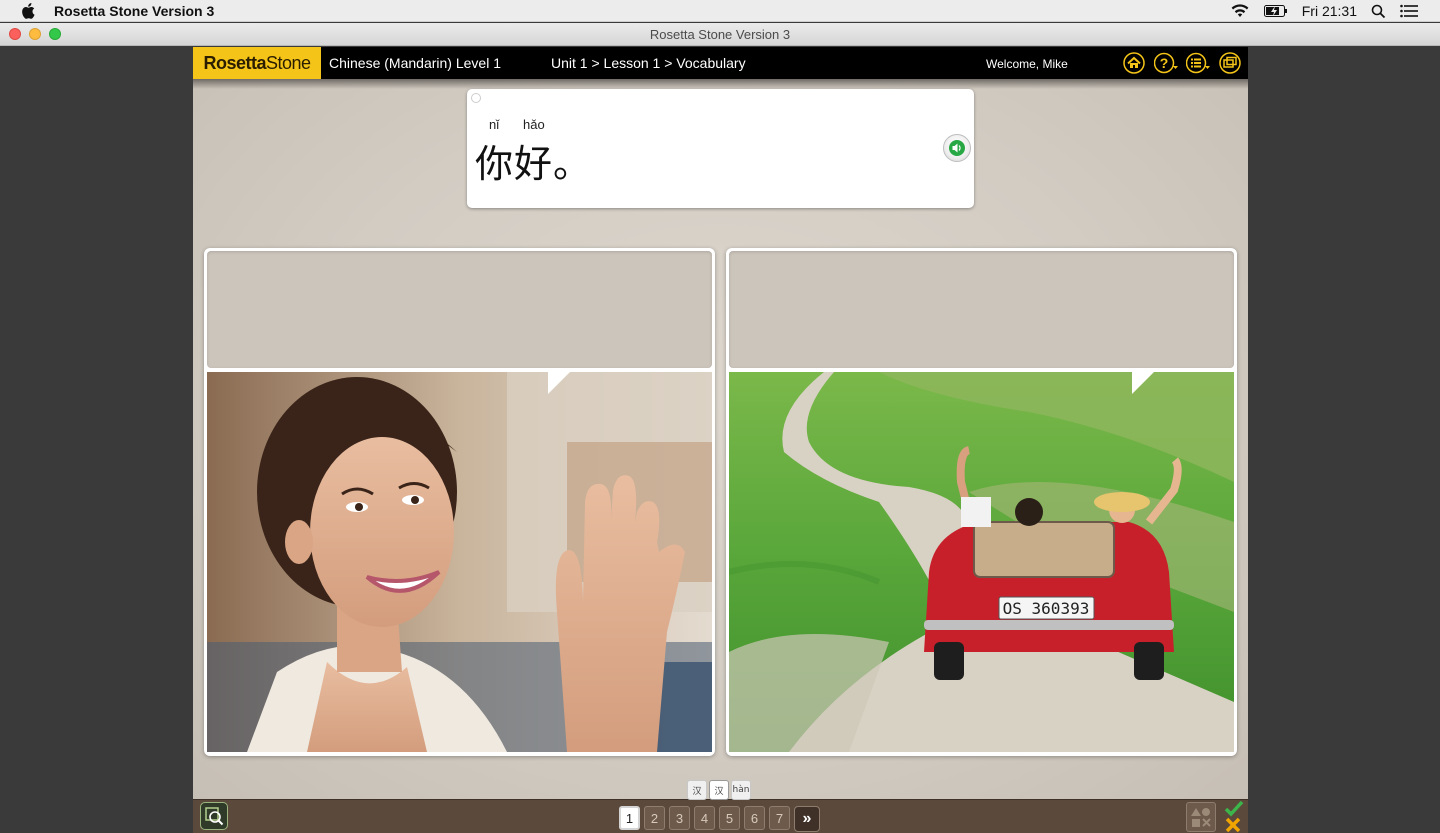 The image size is (1440, 833). I want to click on window-title: Rosetta Stone Version 3, so click(720, 34).